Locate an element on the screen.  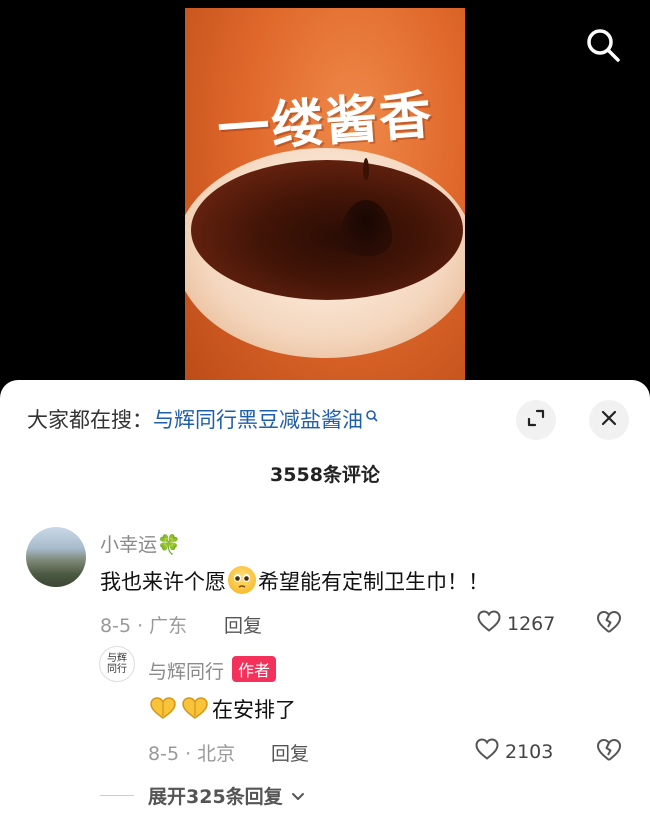
author-avatar: 与辉同行 is located at coordinates (117, 664).